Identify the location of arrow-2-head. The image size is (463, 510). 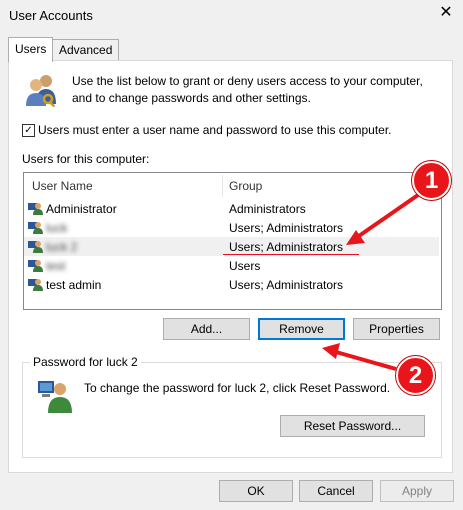
(331, 351).